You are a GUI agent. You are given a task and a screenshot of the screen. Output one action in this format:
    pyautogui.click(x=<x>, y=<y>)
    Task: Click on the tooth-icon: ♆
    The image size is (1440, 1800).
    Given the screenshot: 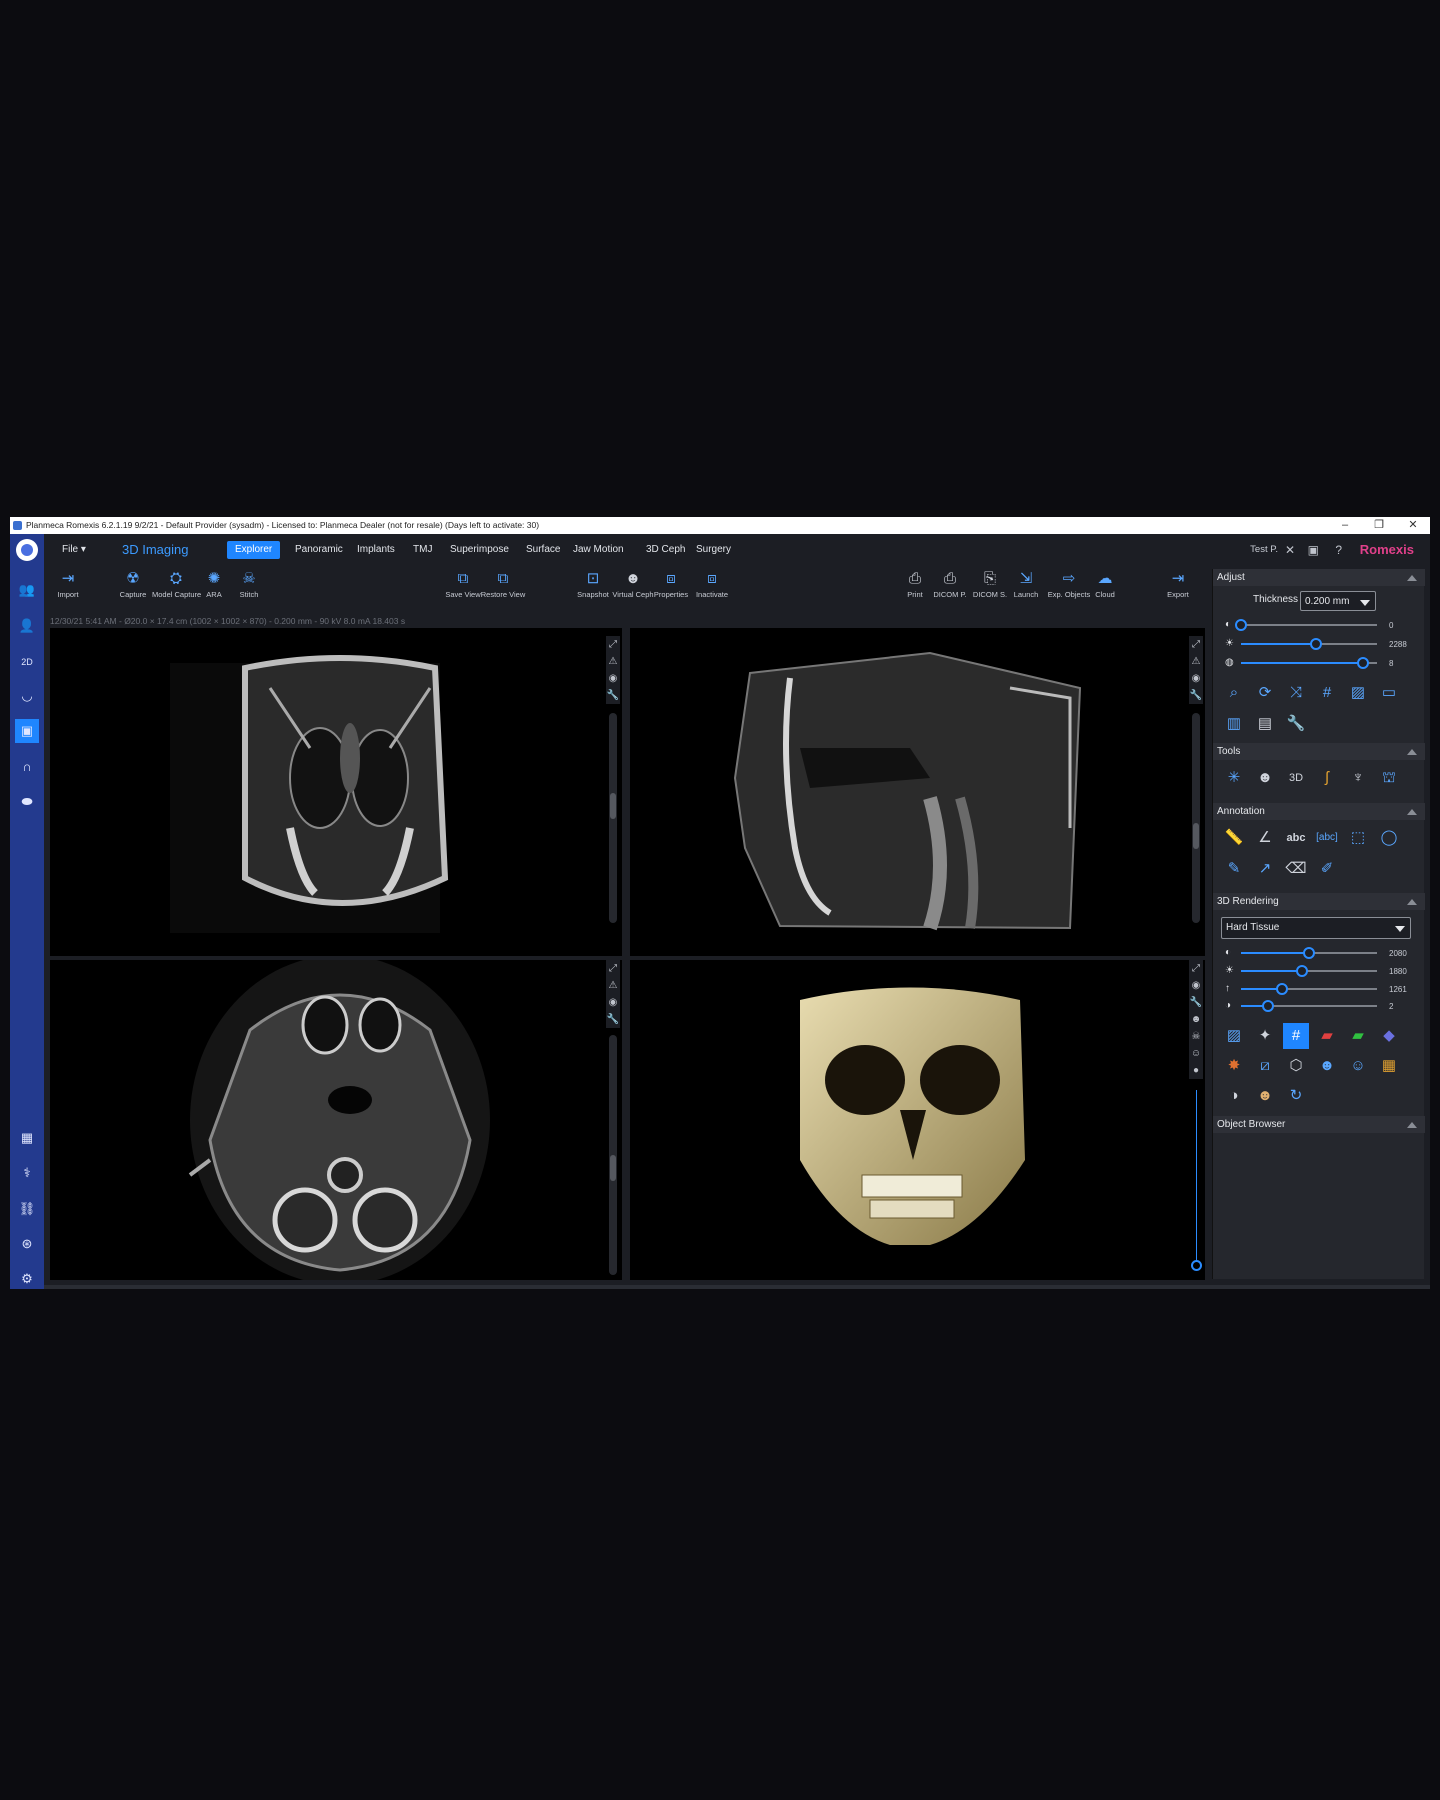 What is the action you would take?
    pyautogui.click(x=1358, y=778)
    